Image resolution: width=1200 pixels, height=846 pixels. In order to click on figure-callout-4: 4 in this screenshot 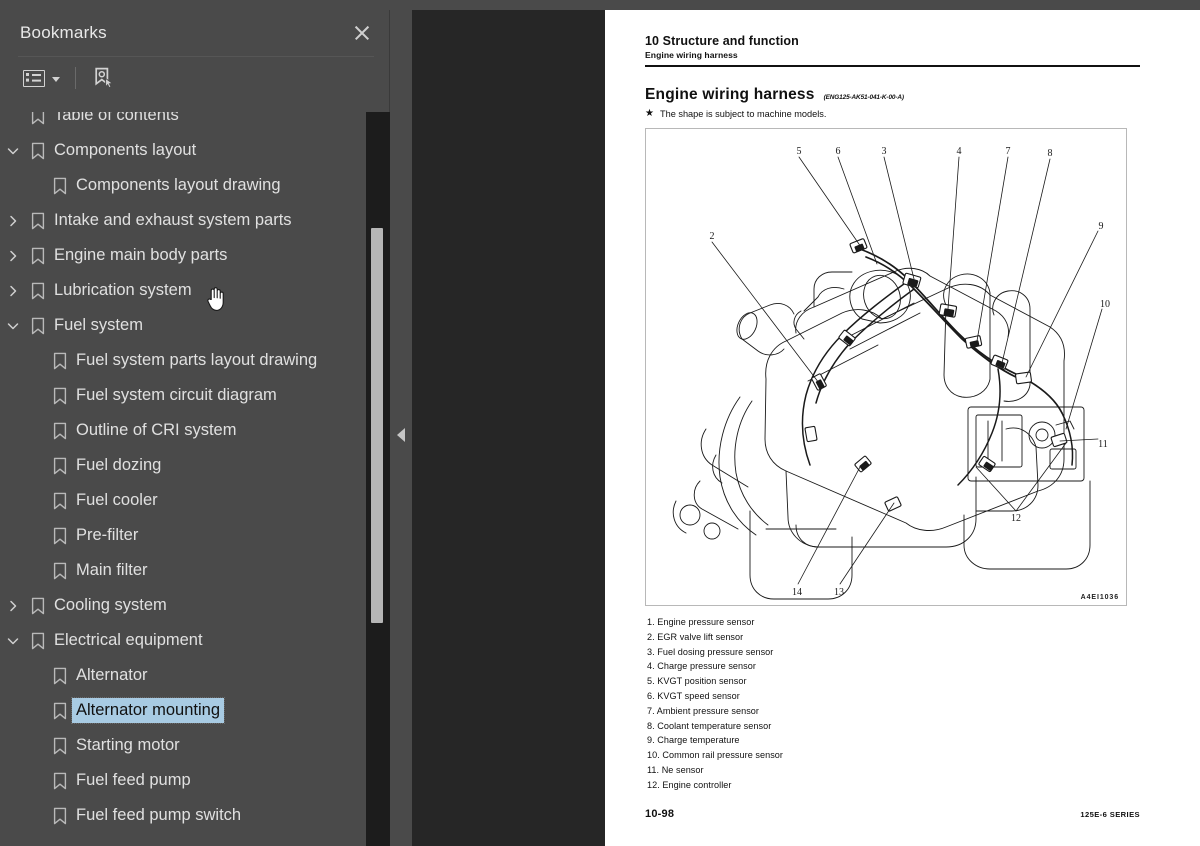, I will do `click(959, 151)`.